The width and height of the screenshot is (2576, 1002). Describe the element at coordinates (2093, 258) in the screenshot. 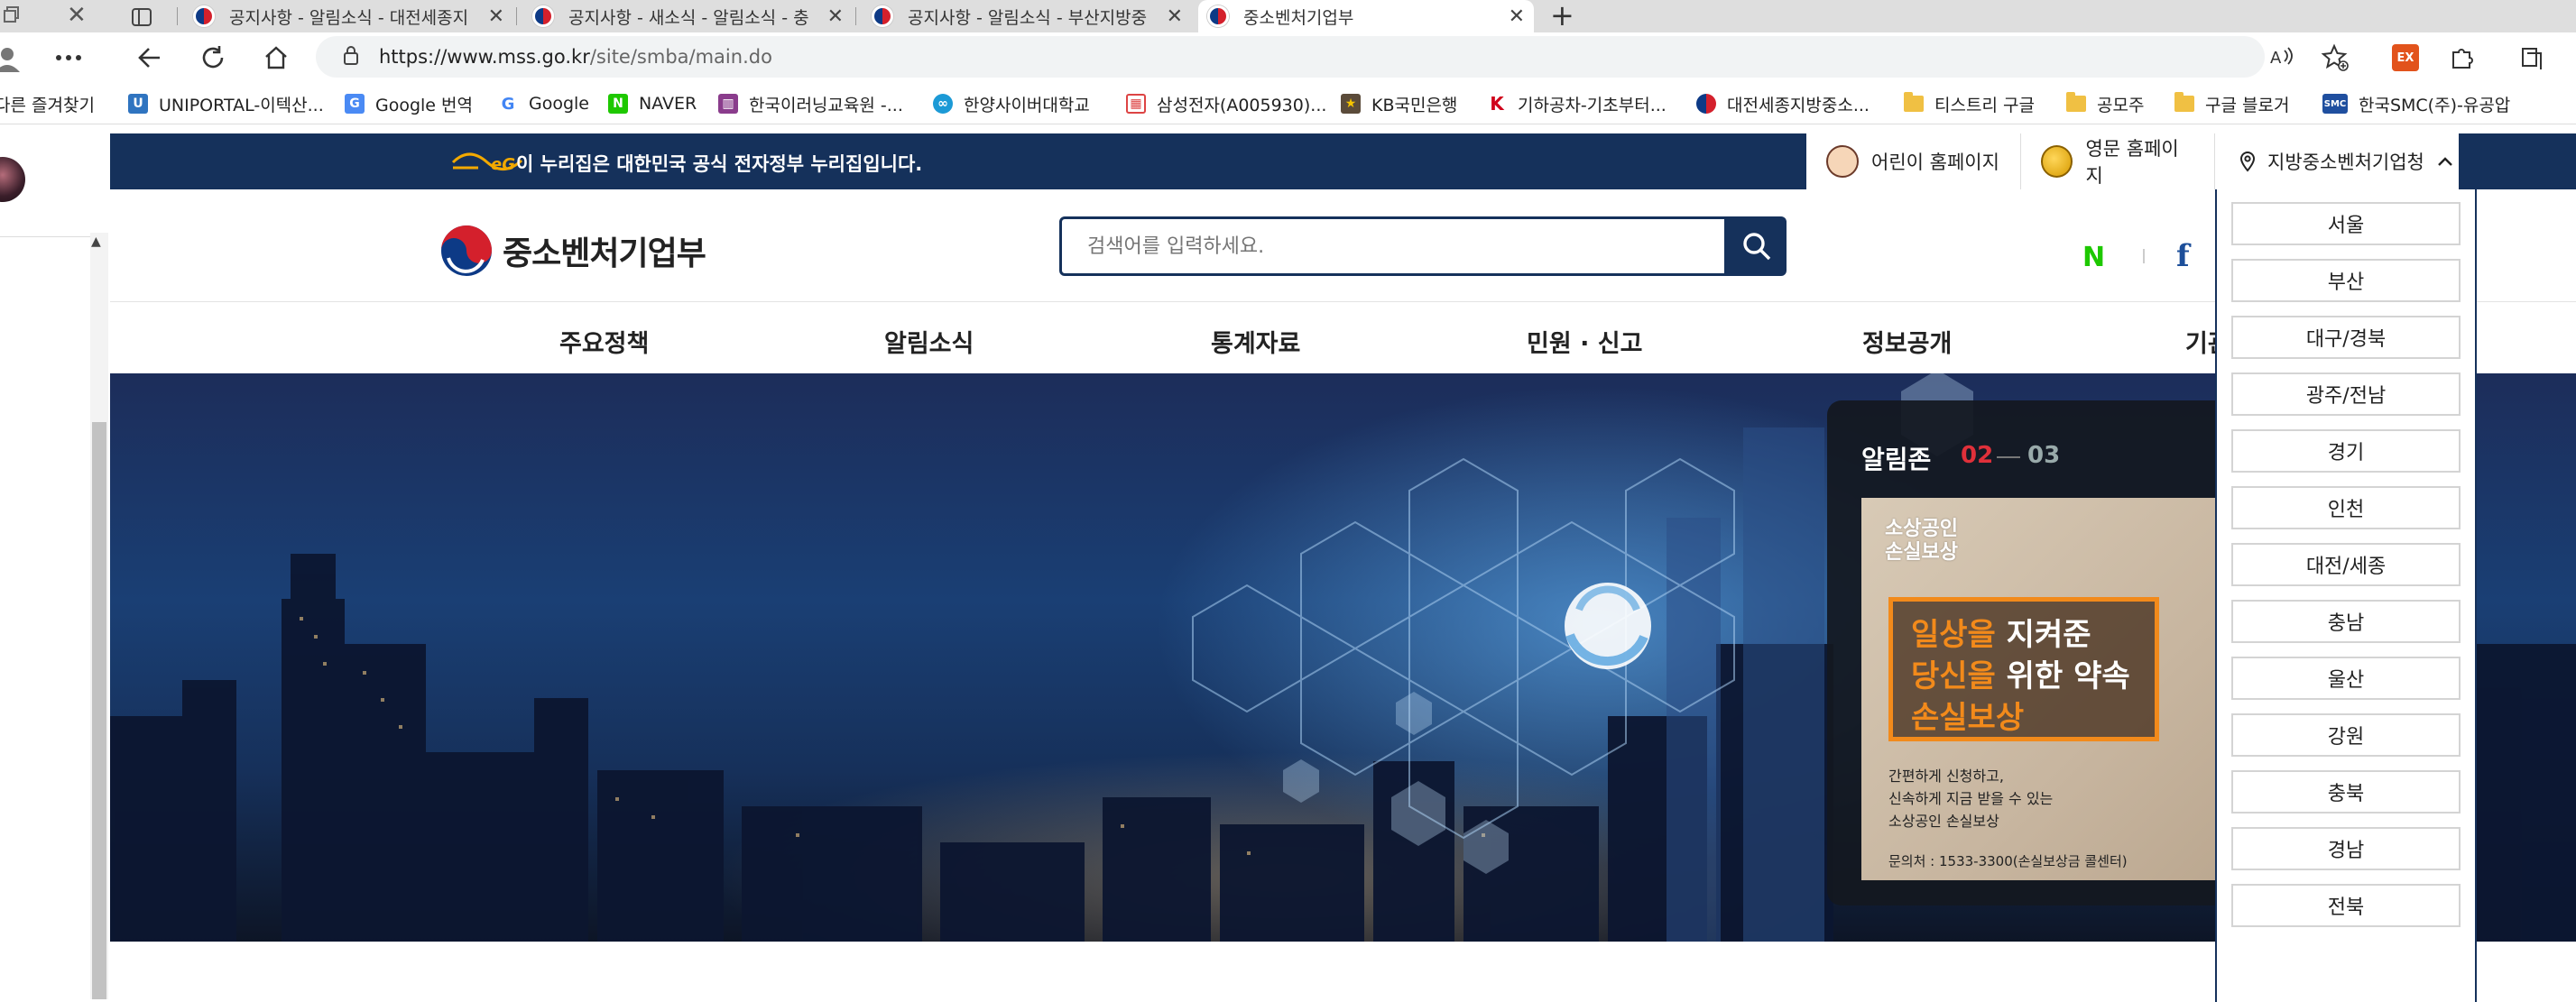

I see `naver-blog-link: N` at that location.